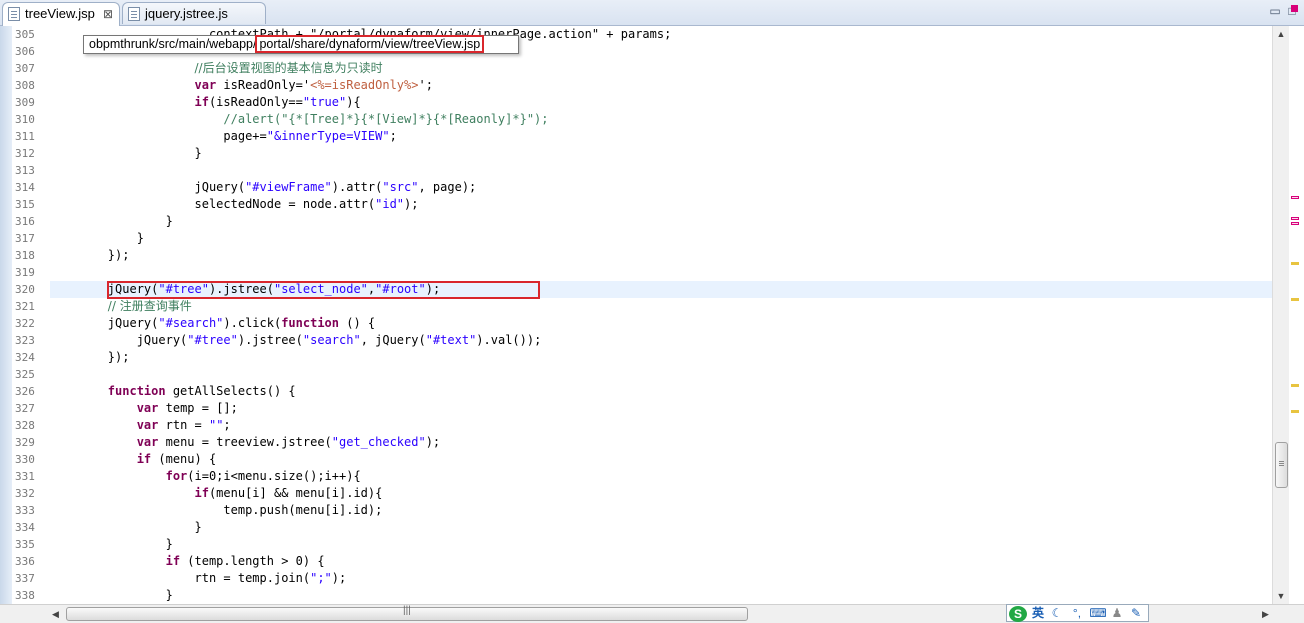 The height and width of the screenshot is (623, 1304). Describe the element at coordinates (270, 578) in the screenshot. I see `code-line-337: rtn = temp.join(";");` at that location.